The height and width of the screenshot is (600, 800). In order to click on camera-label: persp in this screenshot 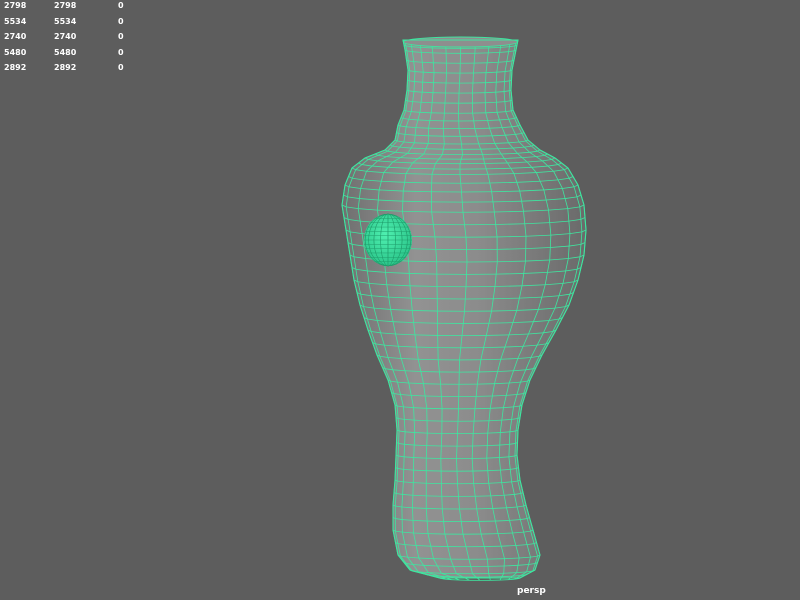, I will do `click(531, 591)`.